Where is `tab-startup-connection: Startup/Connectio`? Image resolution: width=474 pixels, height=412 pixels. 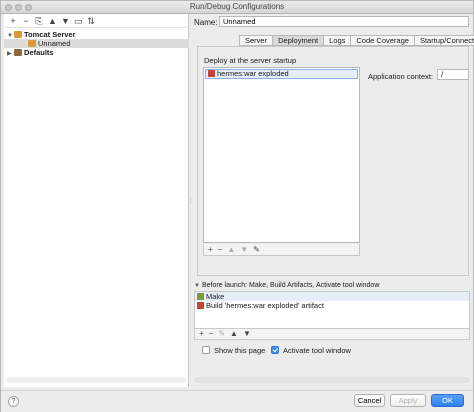
tab-startup-connection: Startup/Connectio is located at coordinates (443, 40).